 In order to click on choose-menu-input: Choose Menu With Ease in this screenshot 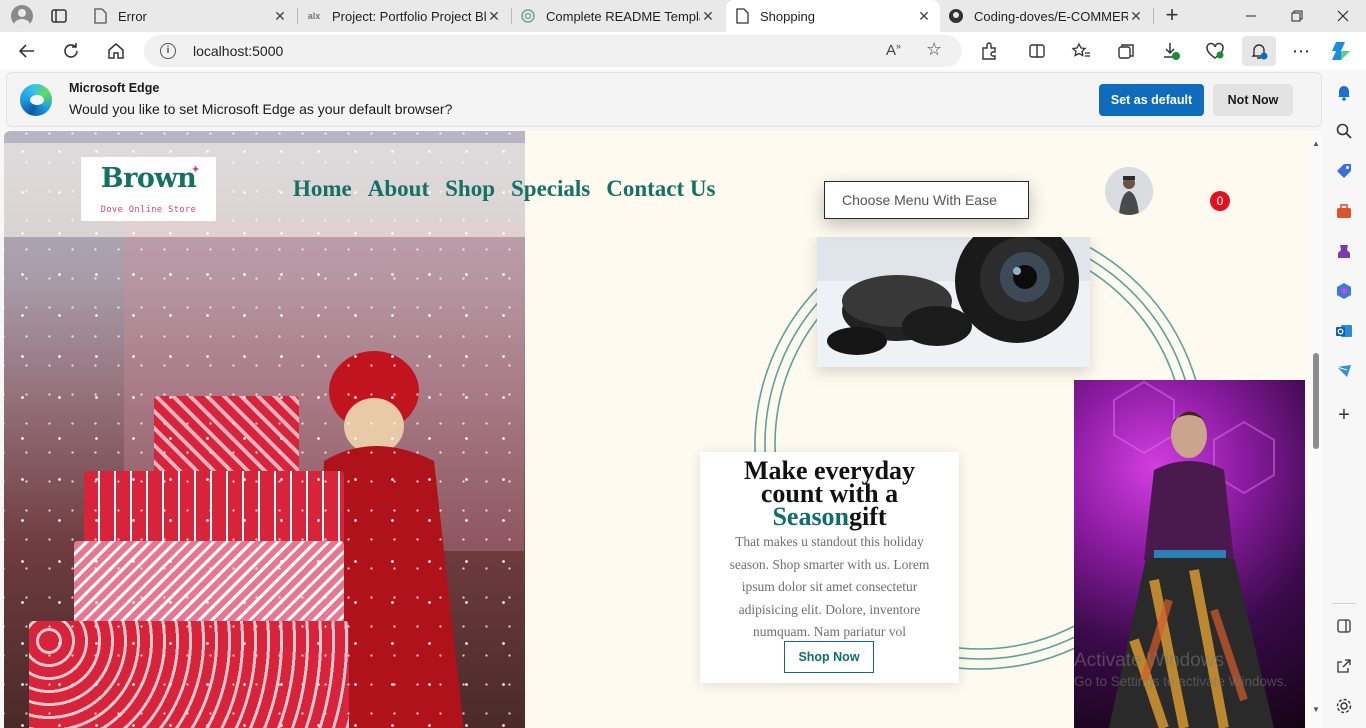, I will do `click(926, 200)`.